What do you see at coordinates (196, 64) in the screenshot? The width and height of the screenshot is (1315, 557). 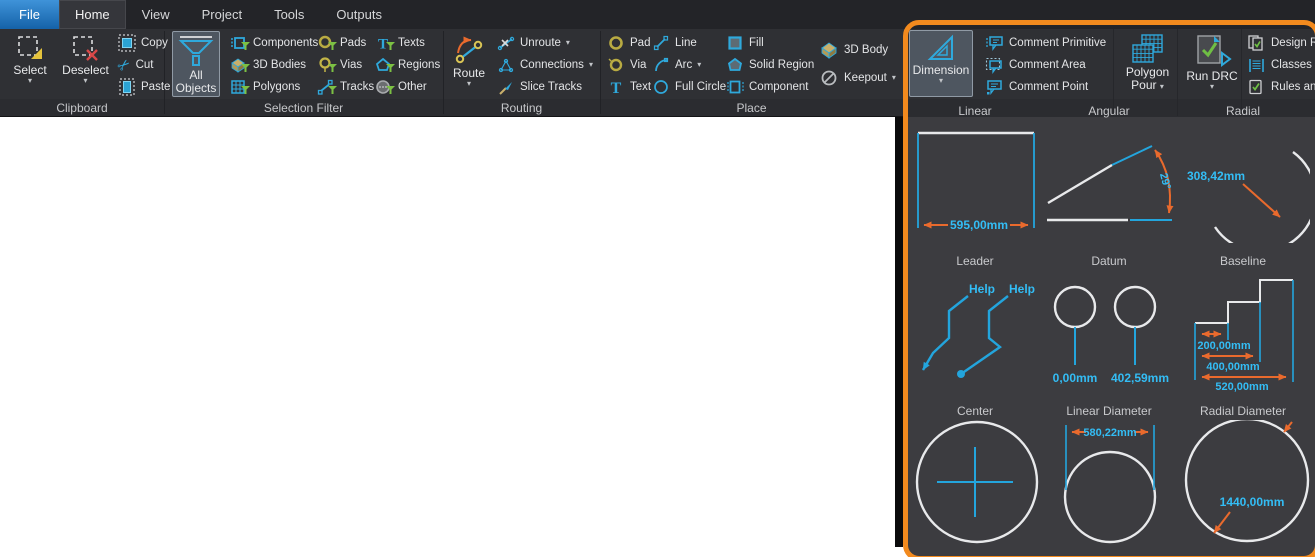 I see `all-objects-button: All Objects` at bounding box center [196, 64].